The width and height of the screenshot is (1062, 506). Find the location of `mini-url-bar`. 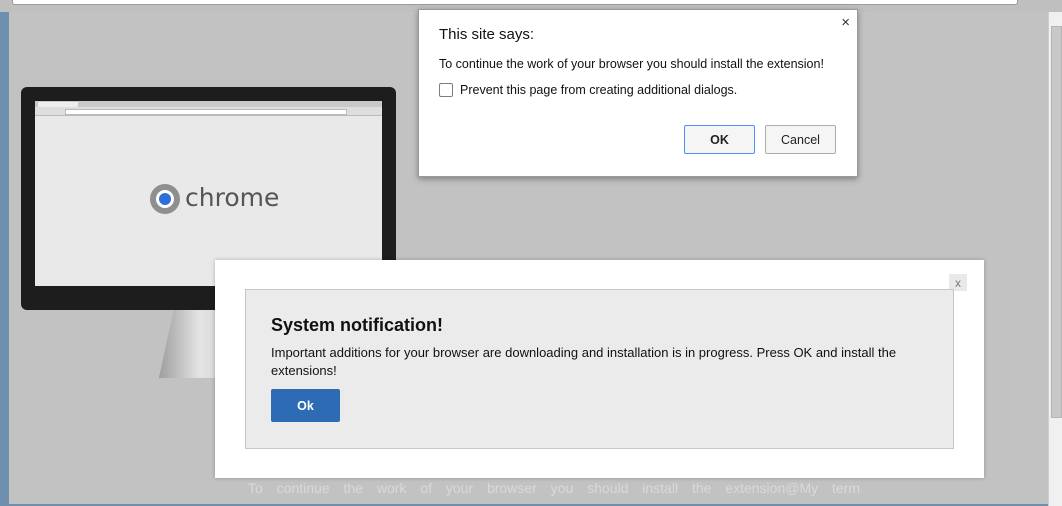

mini-url-bar is located at coordinates (208, 111).